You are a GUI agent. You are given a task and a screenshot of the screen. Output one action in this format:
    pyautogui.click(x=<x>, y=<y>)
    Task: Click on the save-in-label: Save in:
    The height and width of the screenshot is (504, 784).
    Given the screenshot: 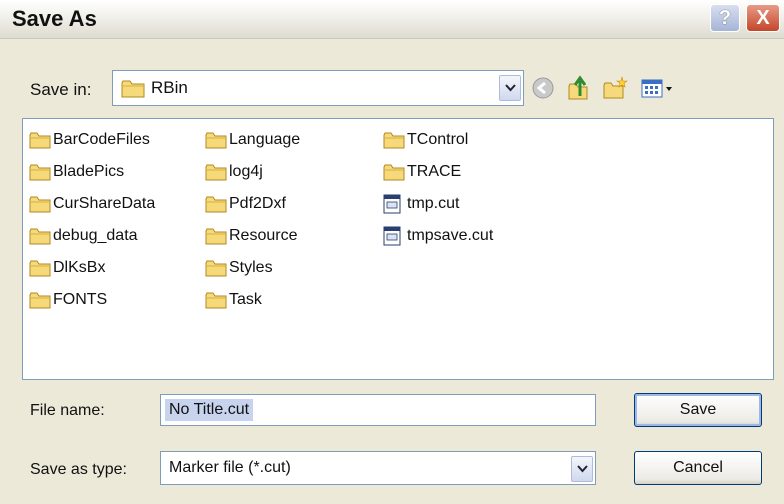 What is the action you would take?
    pyautogui.click(x=61, y=89)
    